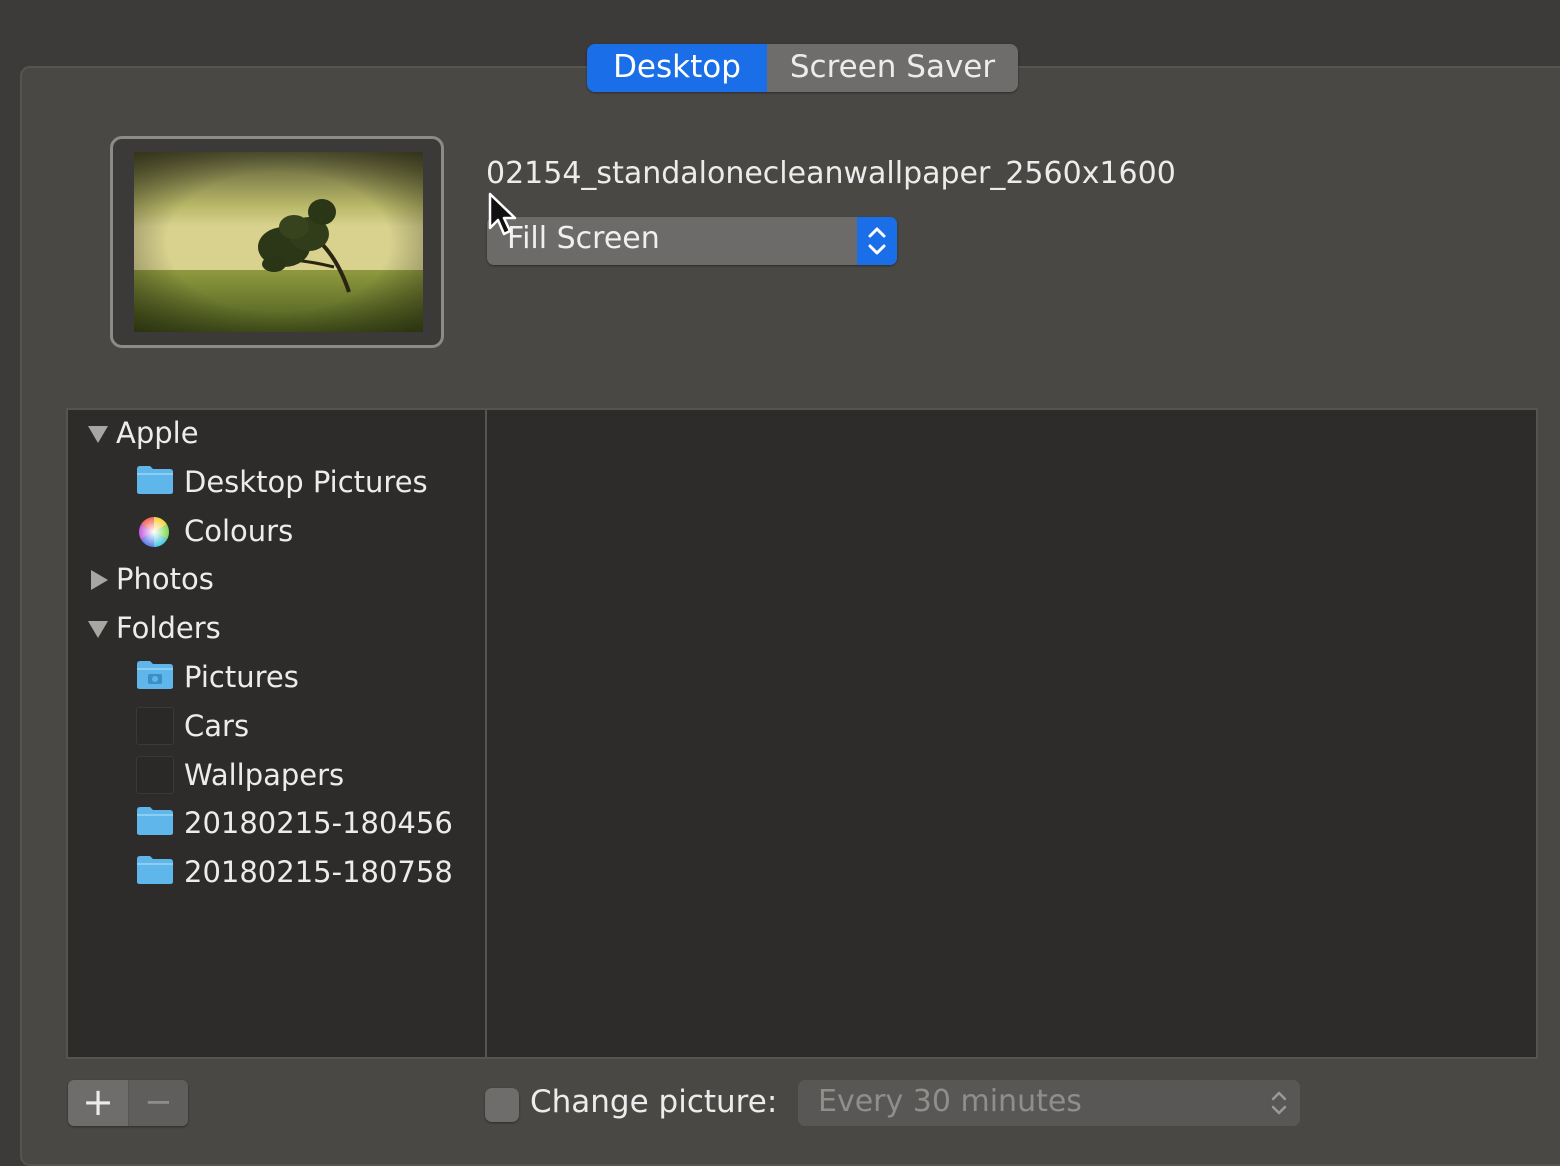 The height and width of the screenshot is (1166, 1560). What do you see at coordinates (165, 579) in the screenshot?
I see `source-group-label: Photos` at bounding box center [165, 579].